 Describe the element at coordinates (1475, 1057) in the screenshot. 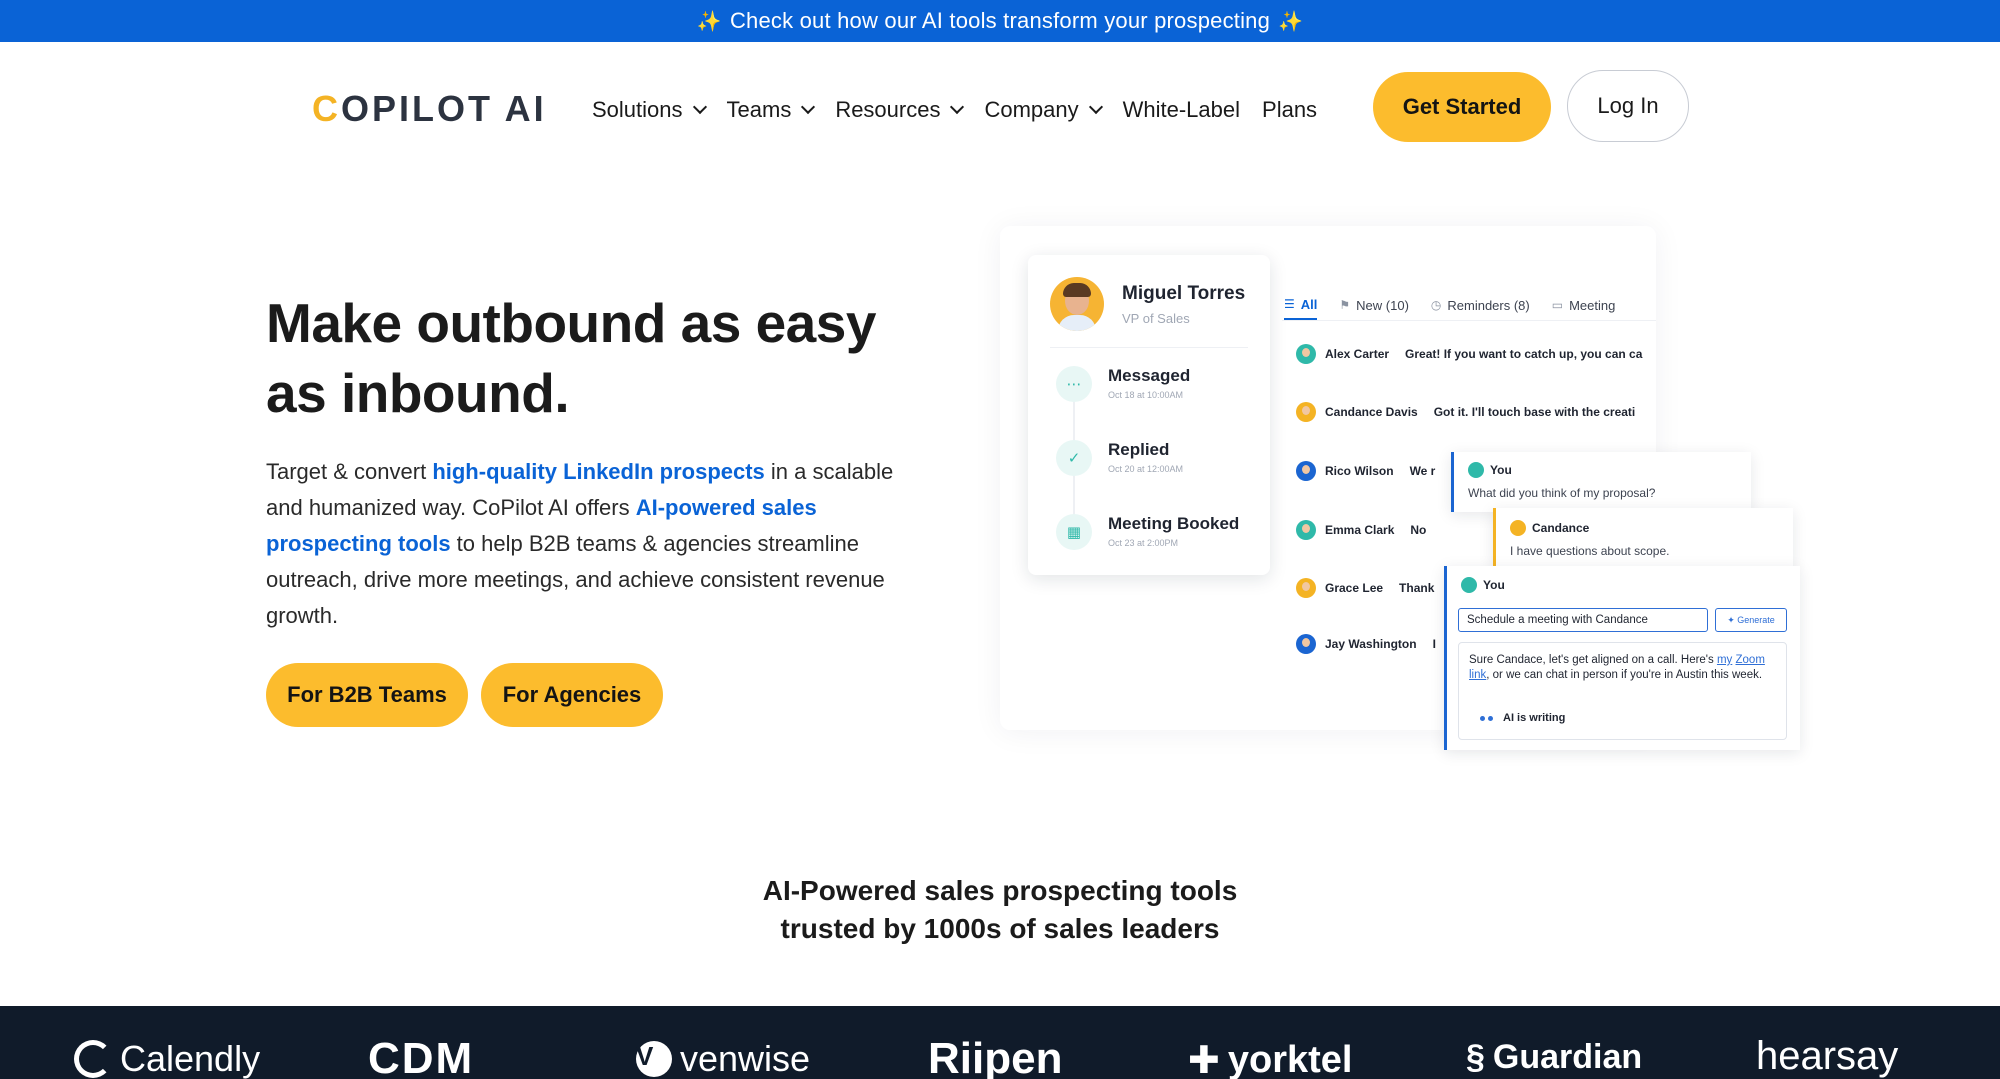

I see `guardian-icon: §` at that location.